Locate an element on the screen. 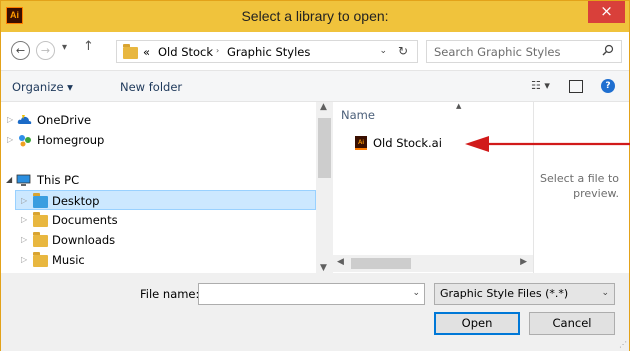 This screenshot has width=630, height=351. file-name-input: ⌄ is located at coordinates (311, 294).